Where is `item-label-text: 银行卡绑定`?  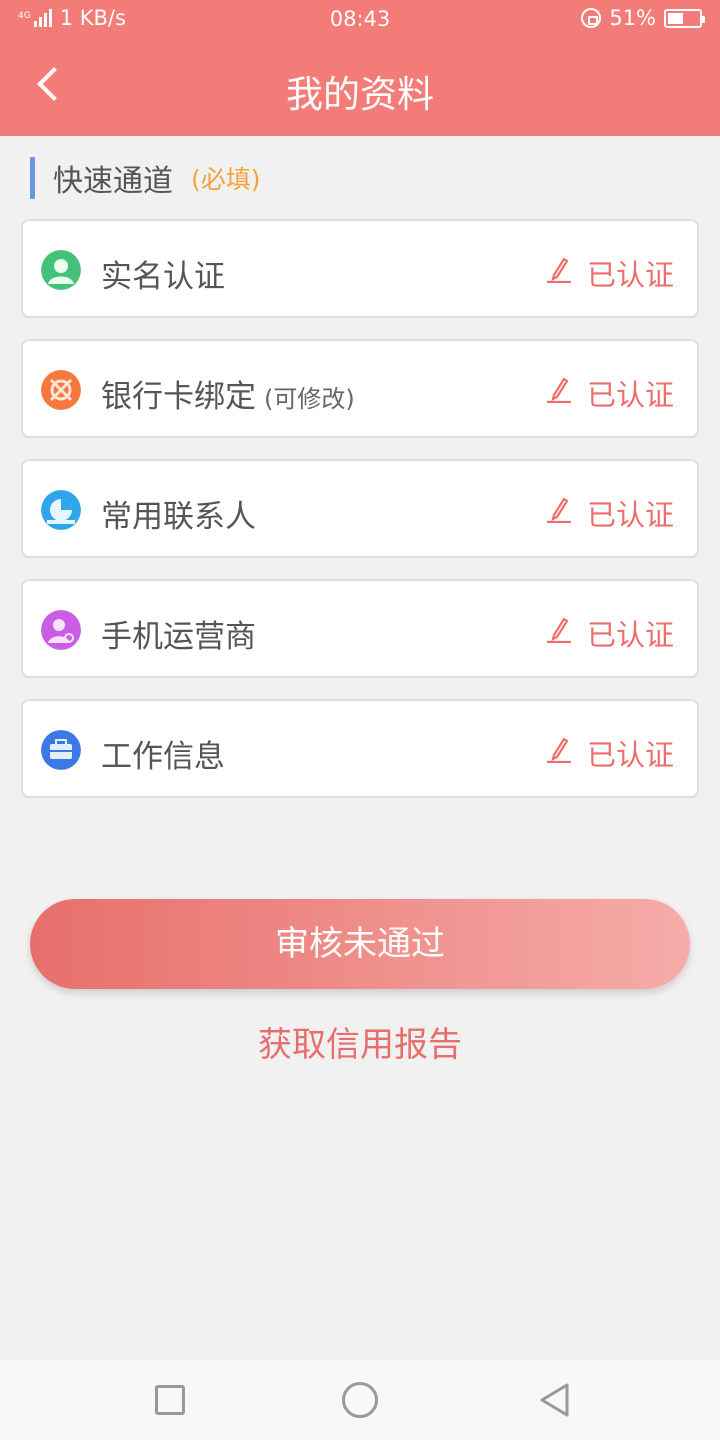 item-label-text: 银行卡绑定 is located at coordinates (178, 397).